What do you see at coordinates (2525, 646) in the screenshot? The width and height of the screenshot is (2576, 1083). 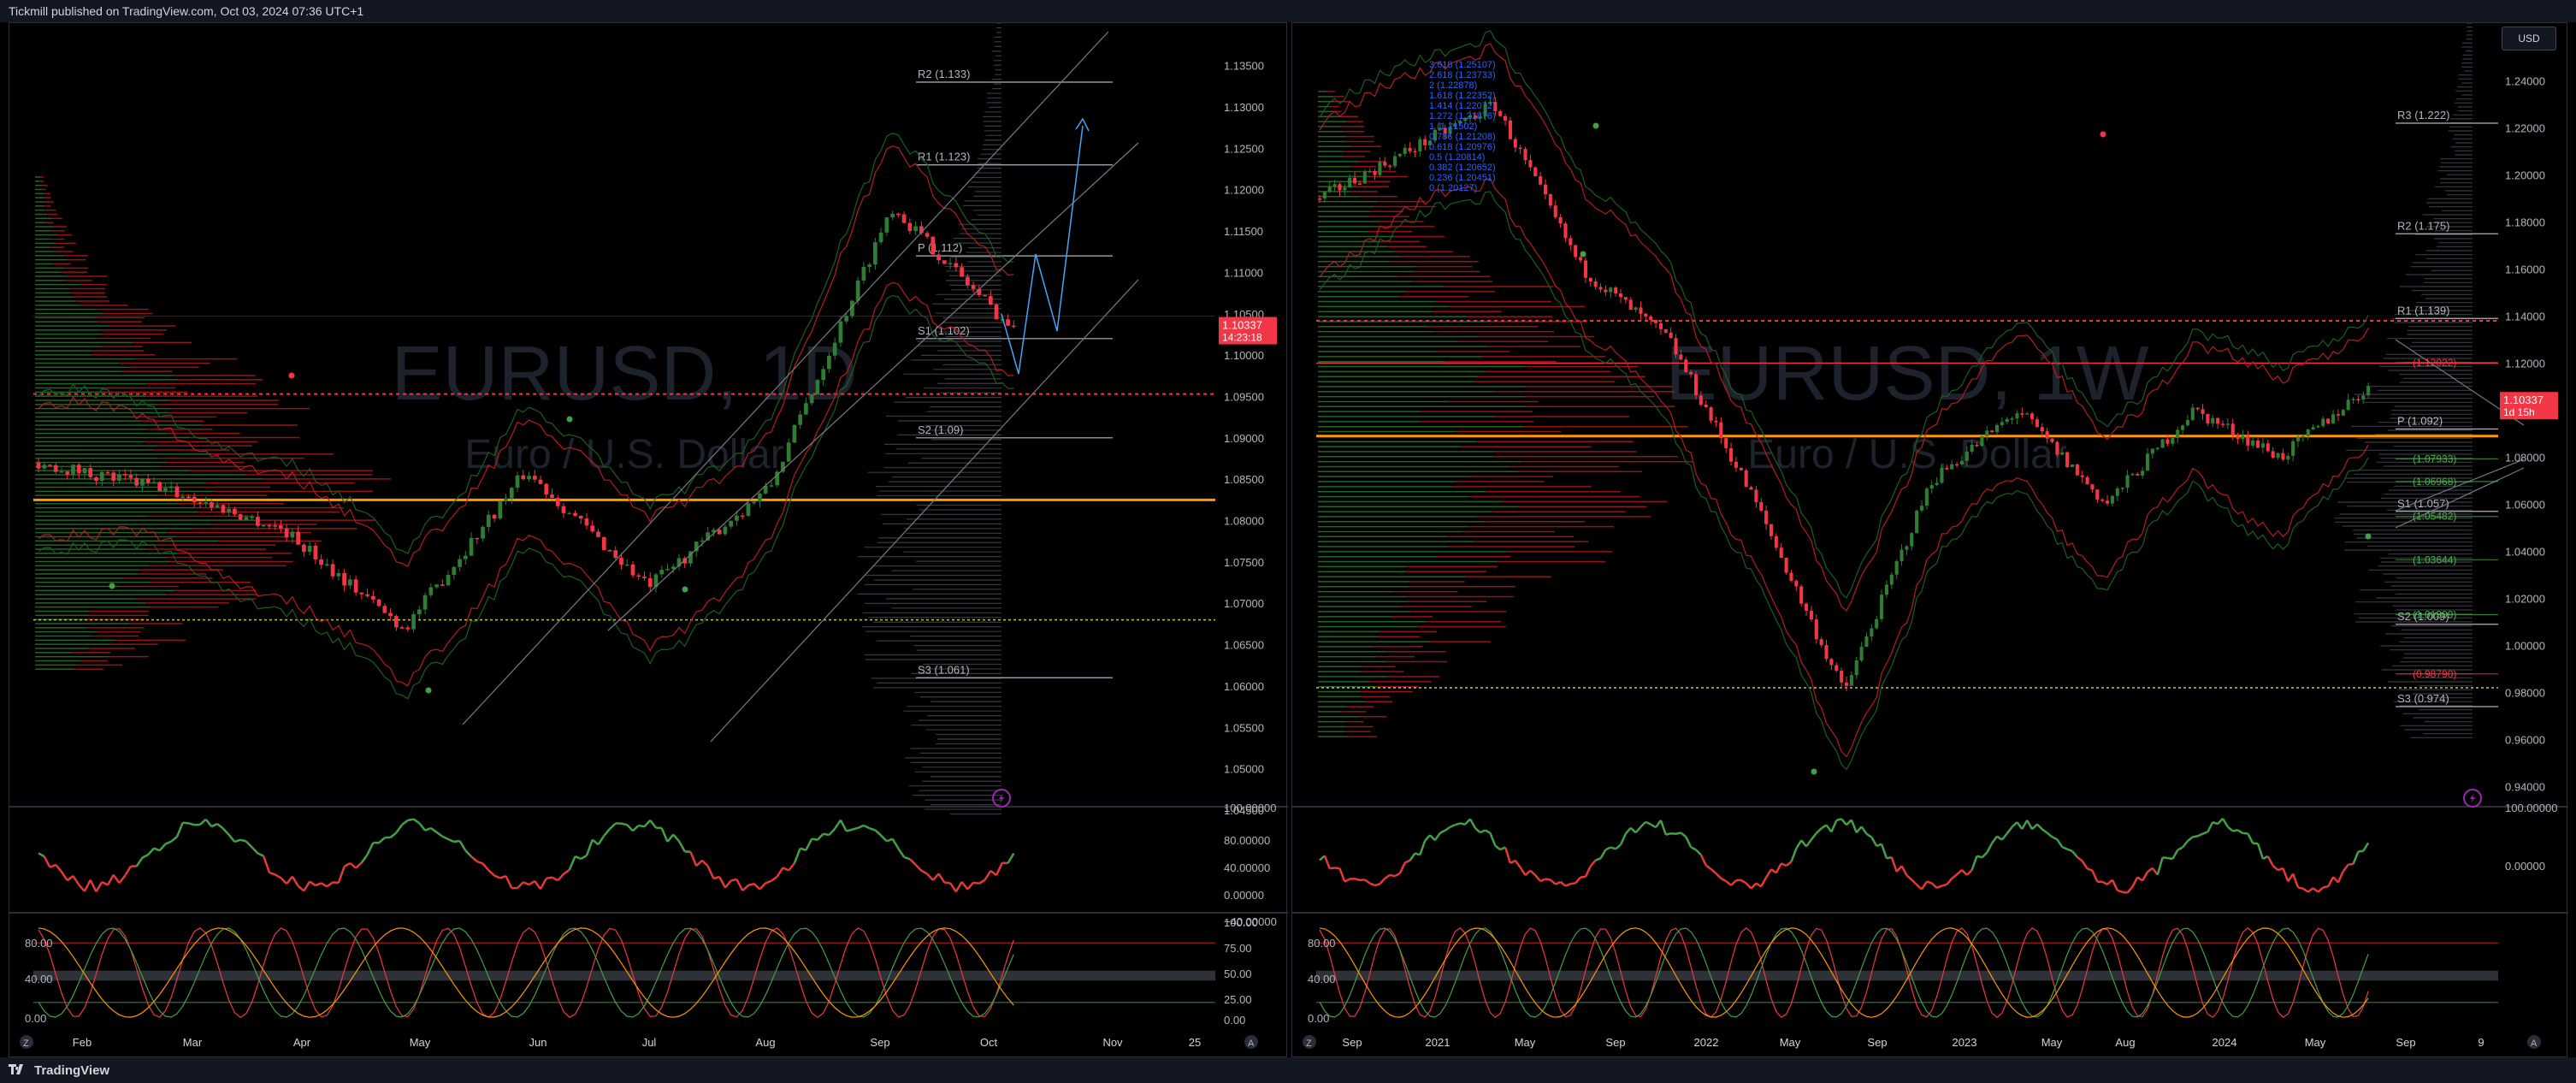 I see `price-axis-label: 1.00000` at bounding box center [2525, 646].